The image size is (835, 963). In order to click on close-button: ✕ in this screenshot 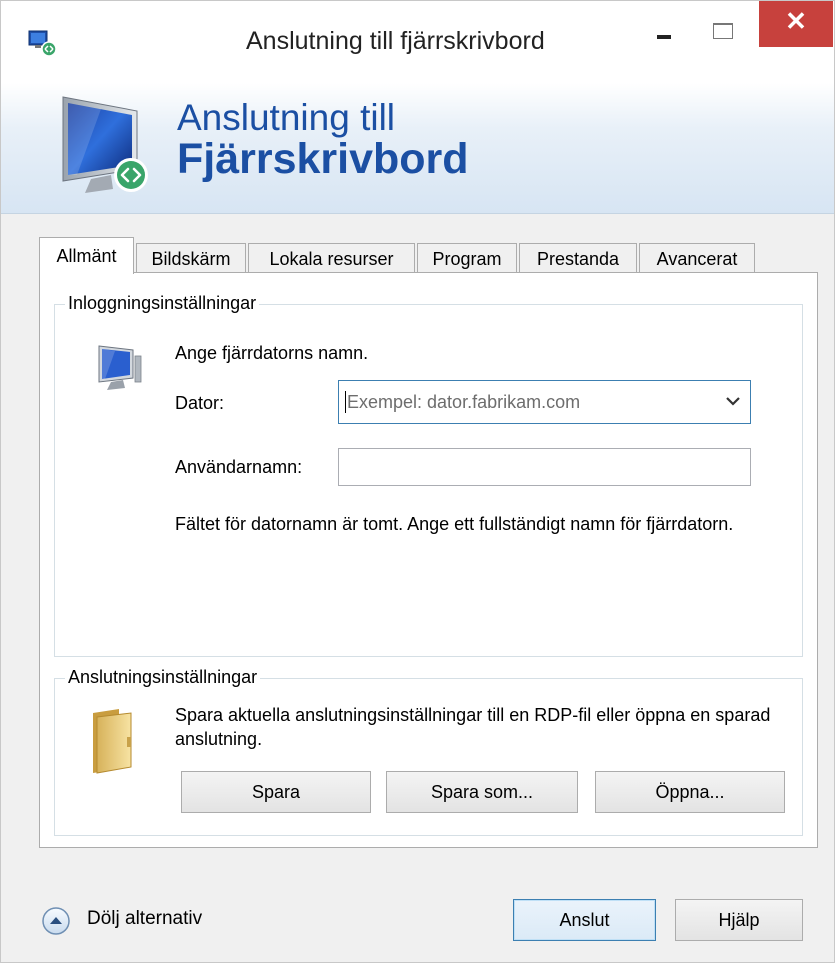, I will do `click(796, 24)`.